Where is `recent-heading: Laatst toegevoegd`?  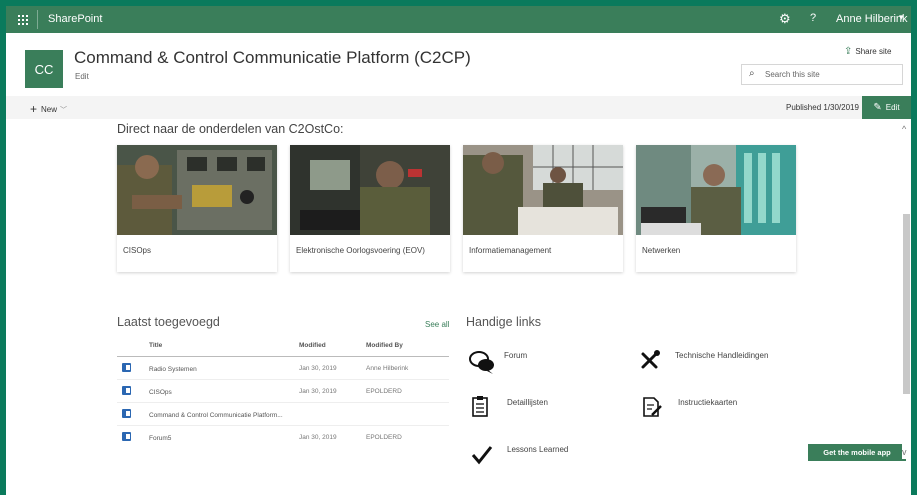 recent-heading: Laatst toegevoegd is located at coordinates (168, 322).